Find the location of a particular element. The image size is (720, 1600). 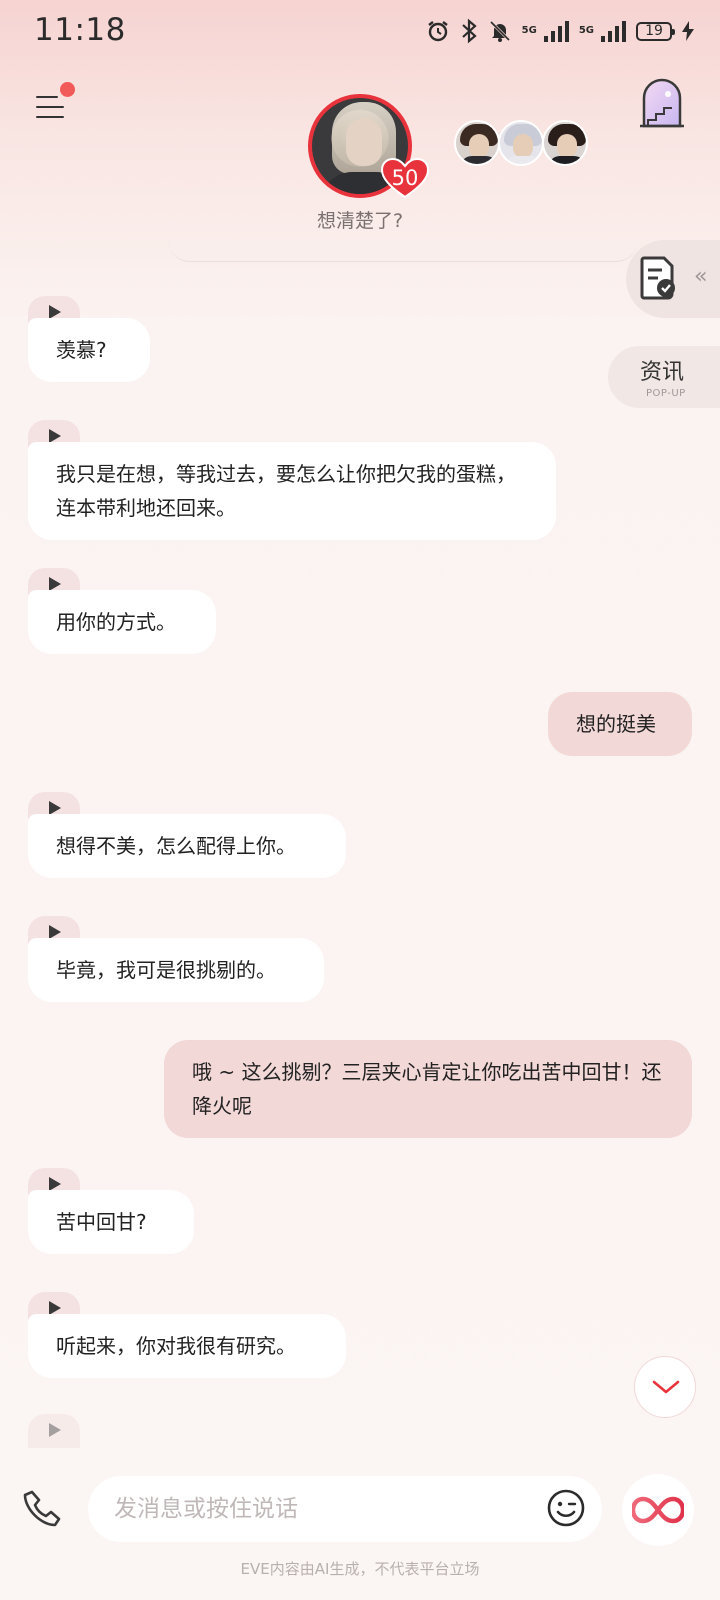

play-voice-button is located at coordinates (54, 1431).